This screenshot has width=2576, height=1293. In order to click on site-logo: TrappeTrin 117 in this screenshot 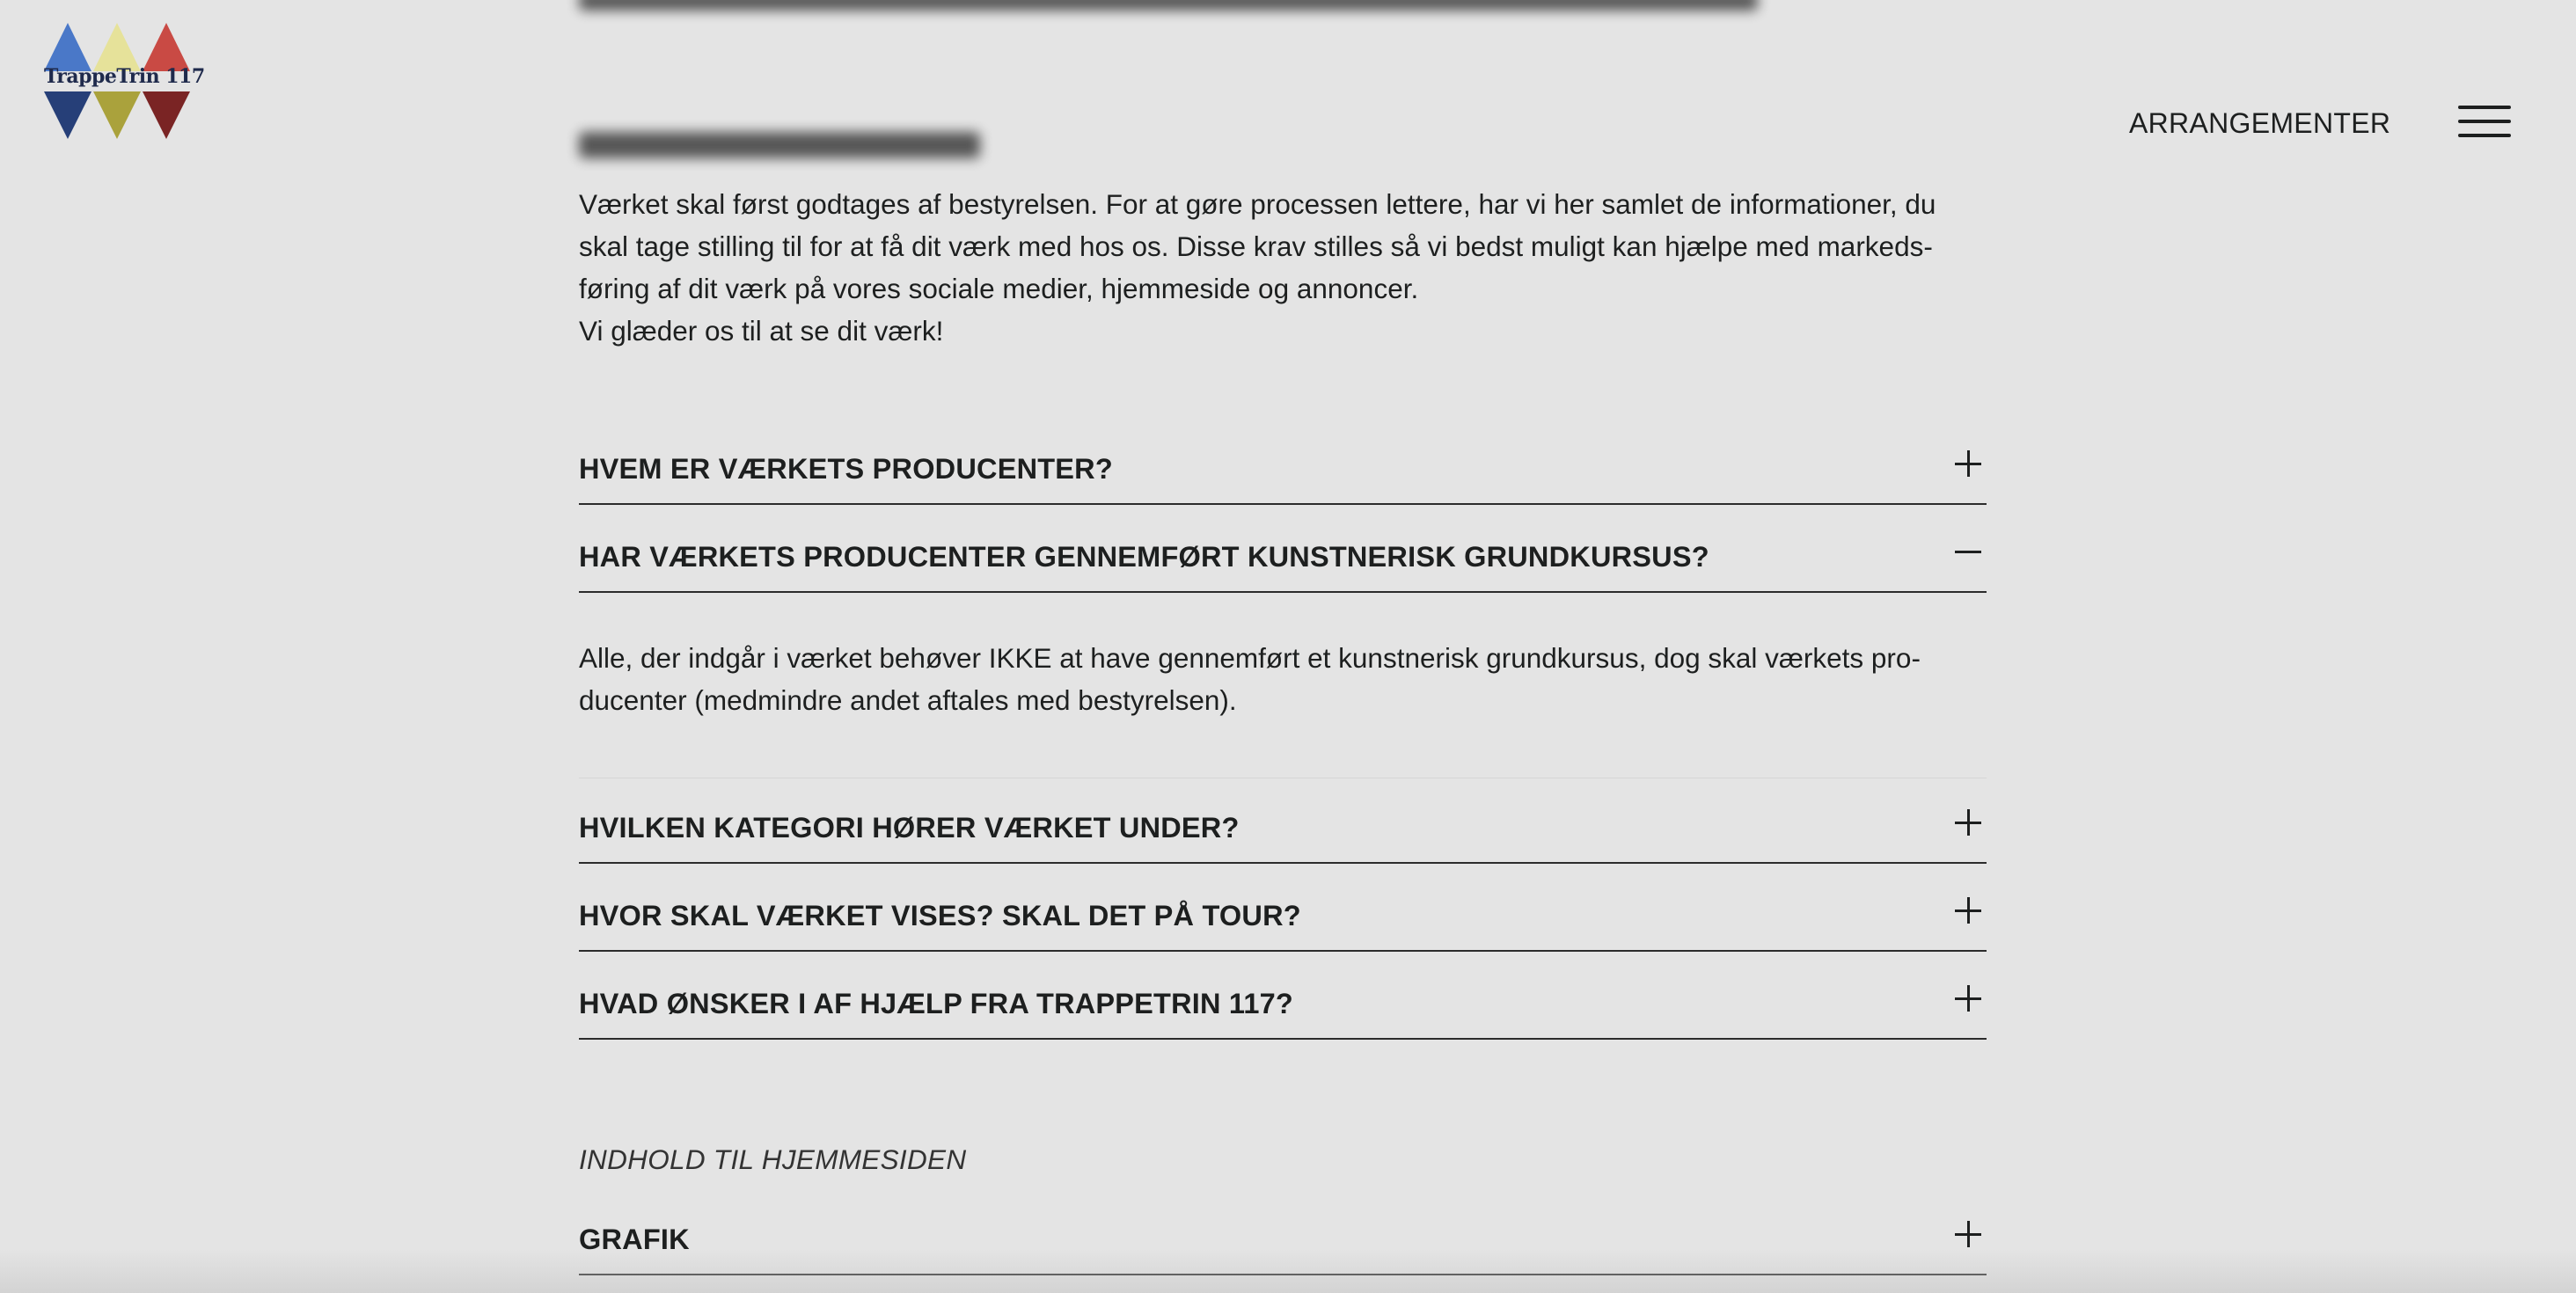, I will do `click(124, 81)`.